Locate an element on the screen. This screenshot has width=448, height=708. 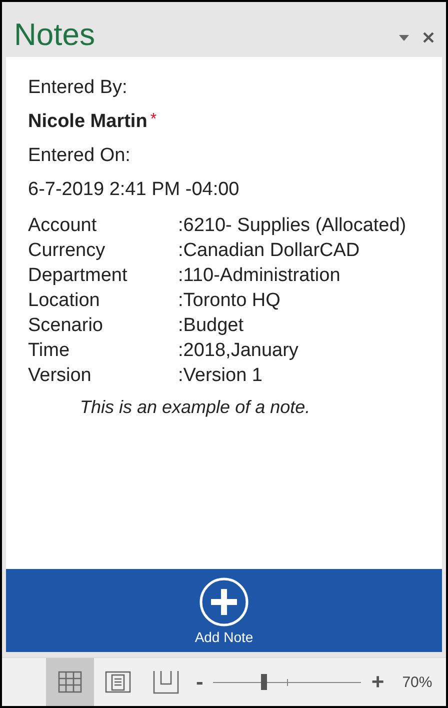
grid-icon is located at coordinates (70, 682).